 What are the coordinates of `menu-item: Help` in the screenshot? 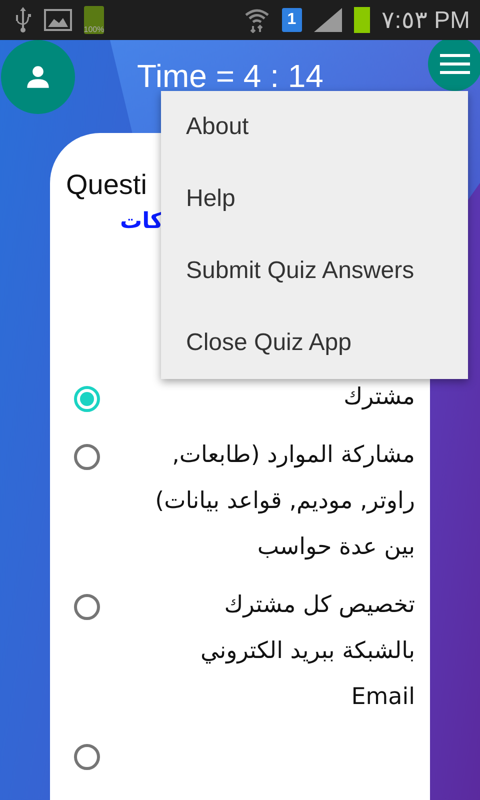 It's located at (314, 199).